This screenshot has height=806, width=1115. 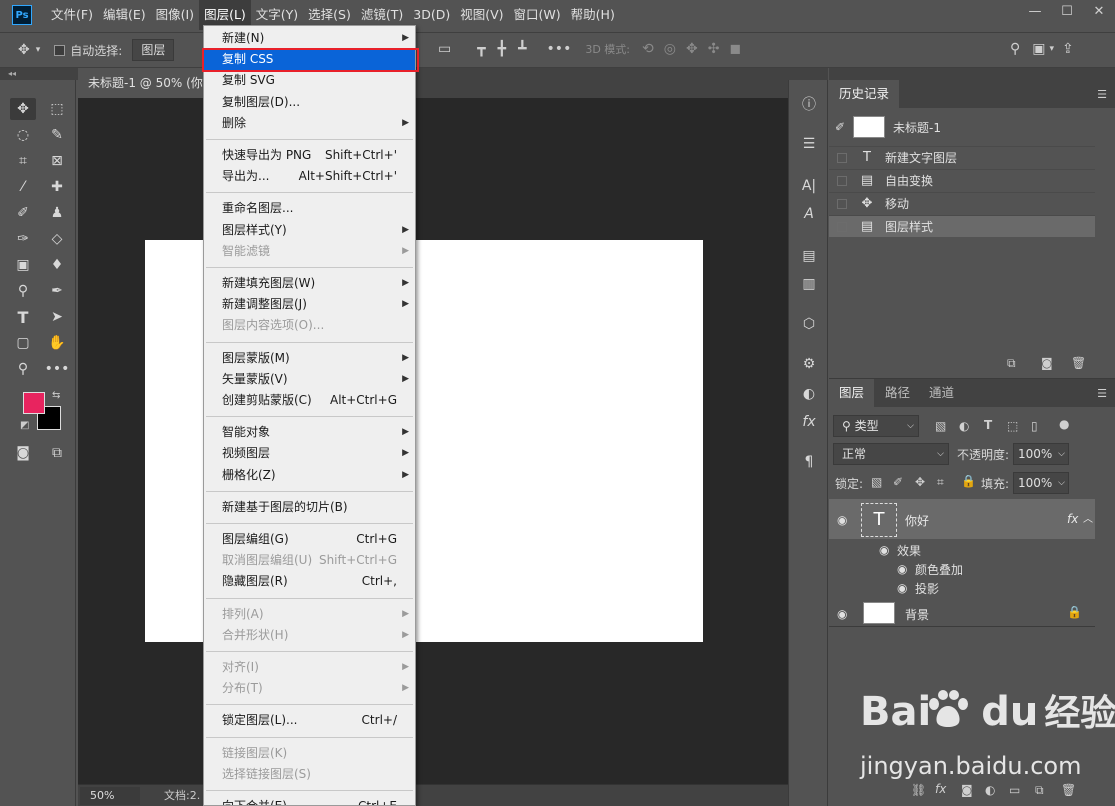 I want to click on new-document-from-state-icon: ⧉, so click(x=1011, y=363).